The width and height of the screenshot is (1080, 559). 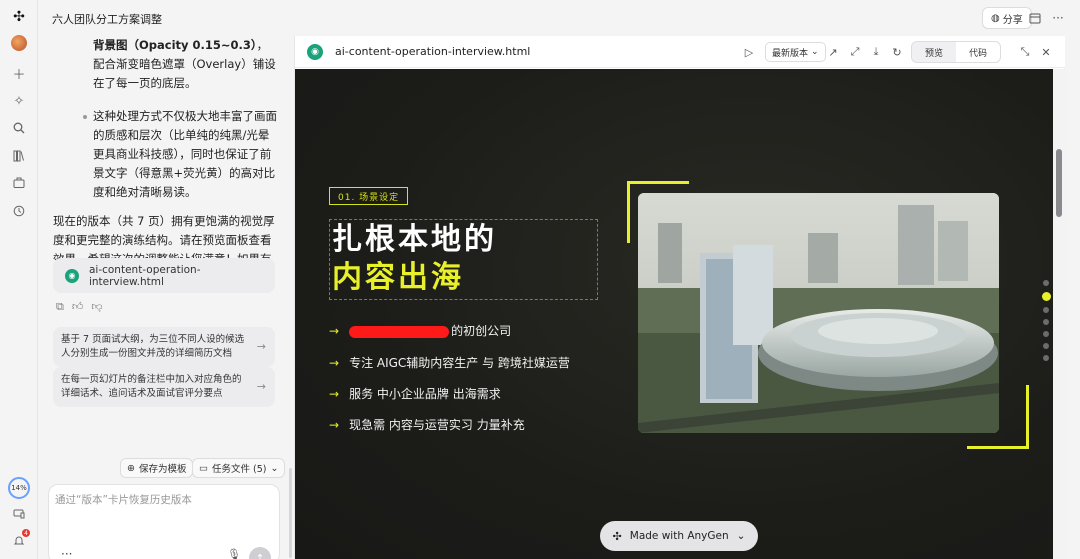 I want to click on template-icon: ⊕, so click(x=131, y=468).